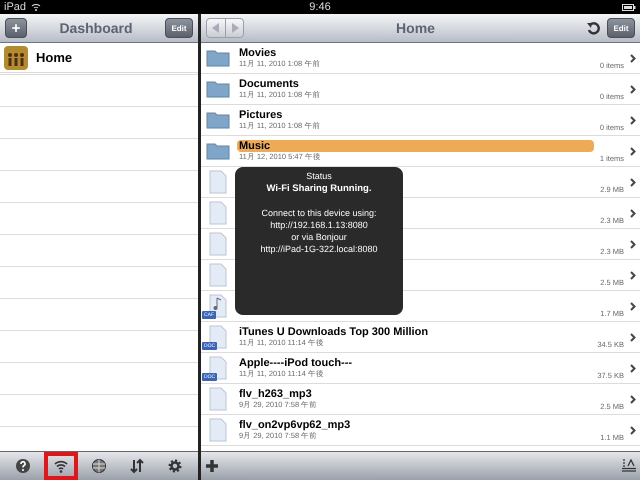 Image resolution: width=640 pixels, height=480 pixels. What do you see at coordinates (216, 28) in the screenshot?
I see `left-arrow-icon` at bounding box center [216, 28].